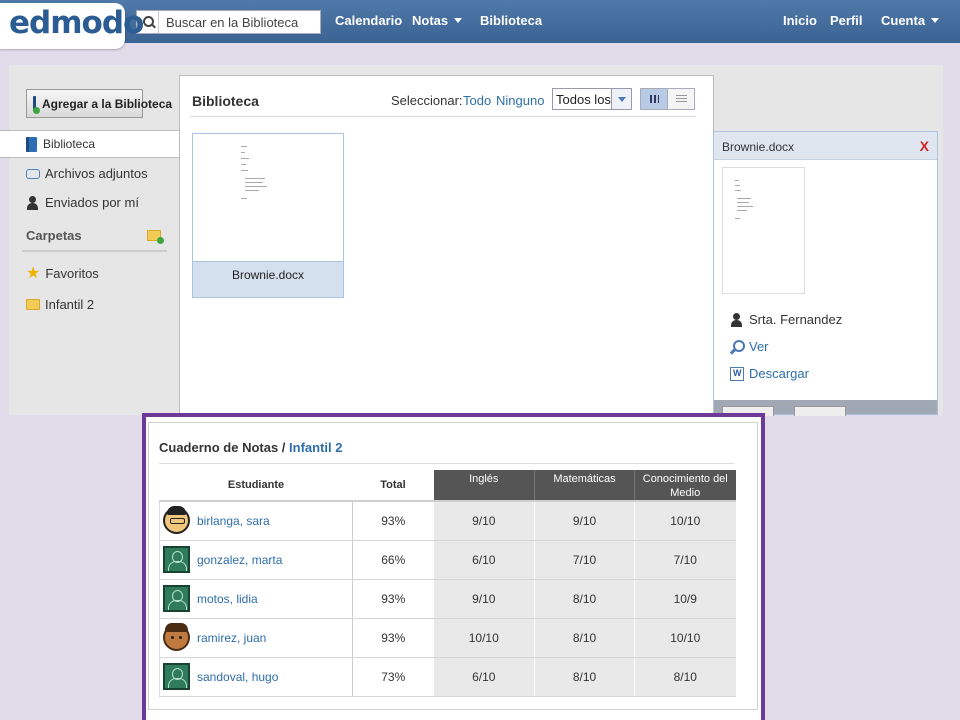 The image size is (960, 720). Describe the element at coordinates (76, 23) in the screenshot. I see `logo-text: edmodo` at that location.